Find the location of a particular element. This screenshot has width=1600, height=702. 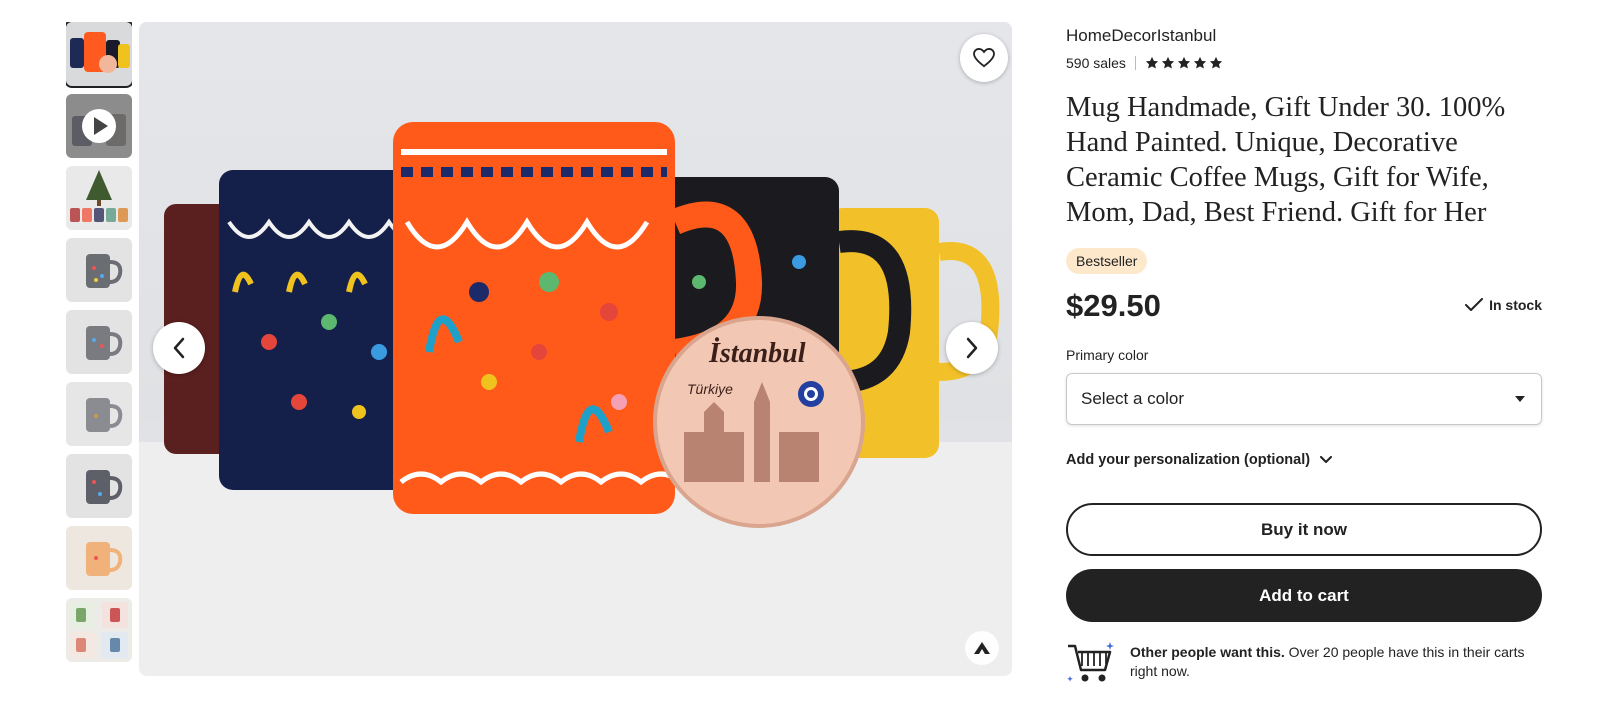

product-price: $29.50 is located at coordinates (1113, 305).